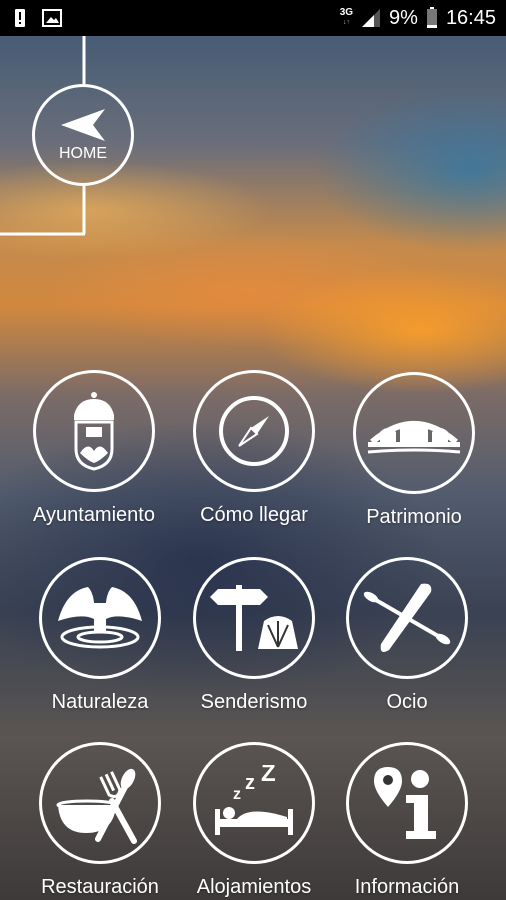  I want to click on menu-item-informacion: Información, so click(407, 820).